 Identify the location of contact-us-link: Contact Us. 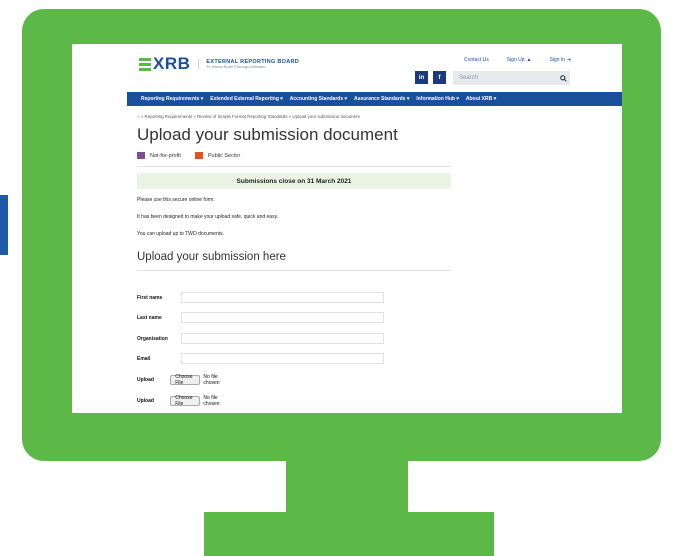
(476, 60).